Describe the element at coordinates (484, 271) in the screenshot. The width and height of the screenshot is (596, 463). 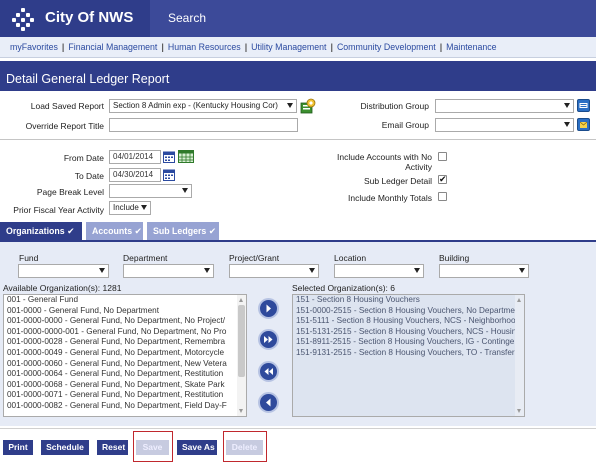
I see `building-filter-select` at that location.